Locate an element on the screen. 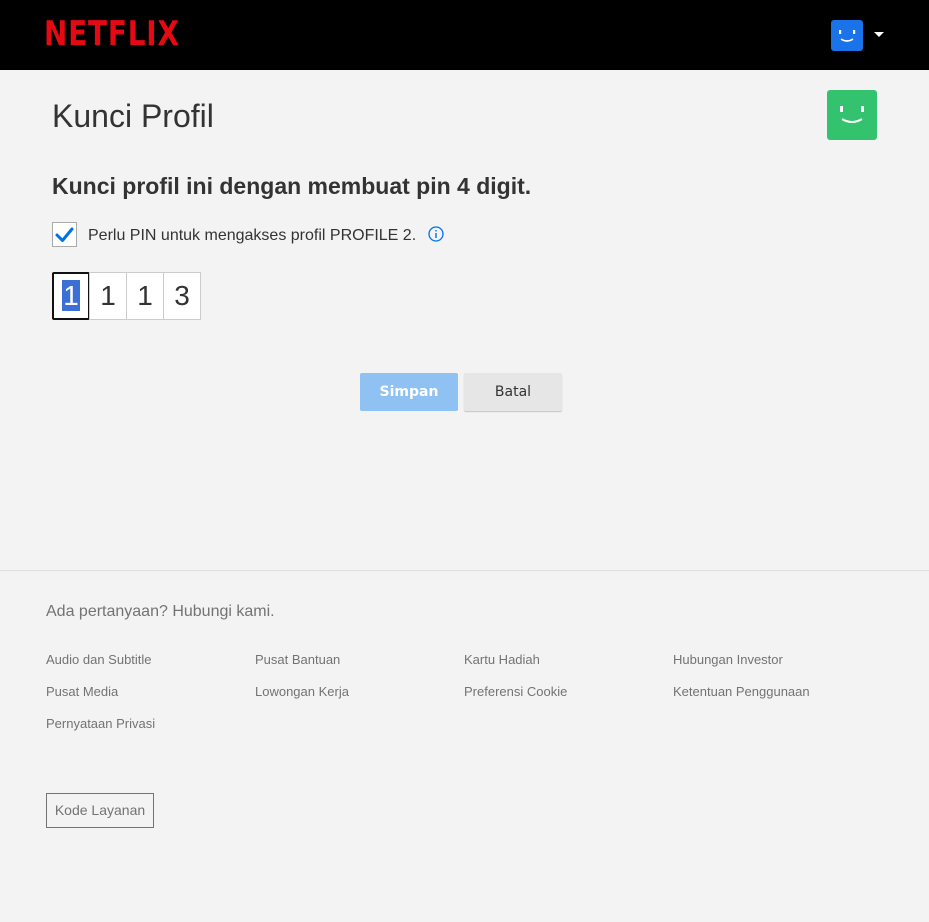 This screenshot has height=922, width=929. footer-link-privacy: Pernyataan Privasi is located at coordinates (100, 724).